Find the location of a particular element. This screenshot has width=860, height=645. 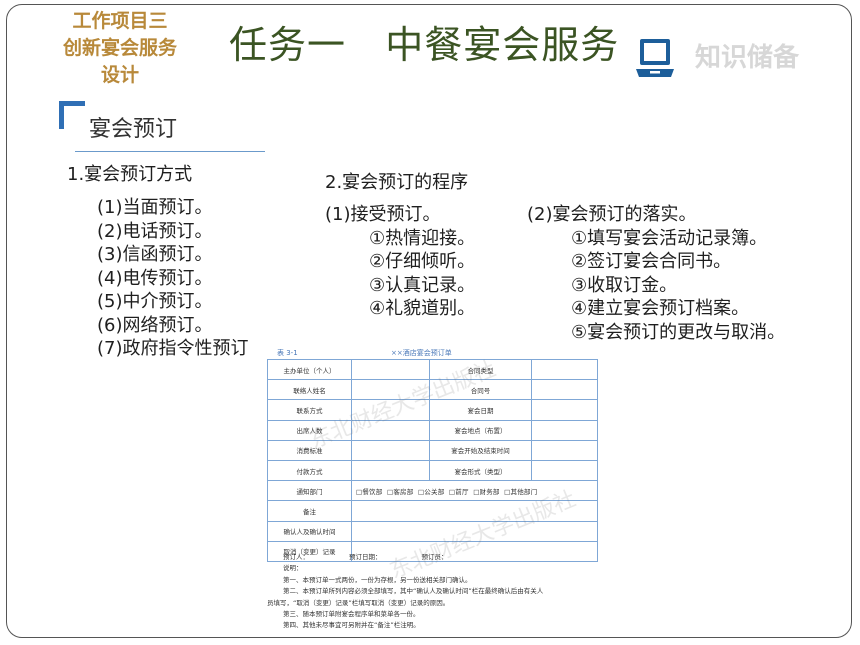

form-caption-number: 表 3-1 is located at coordinates (287, 353).